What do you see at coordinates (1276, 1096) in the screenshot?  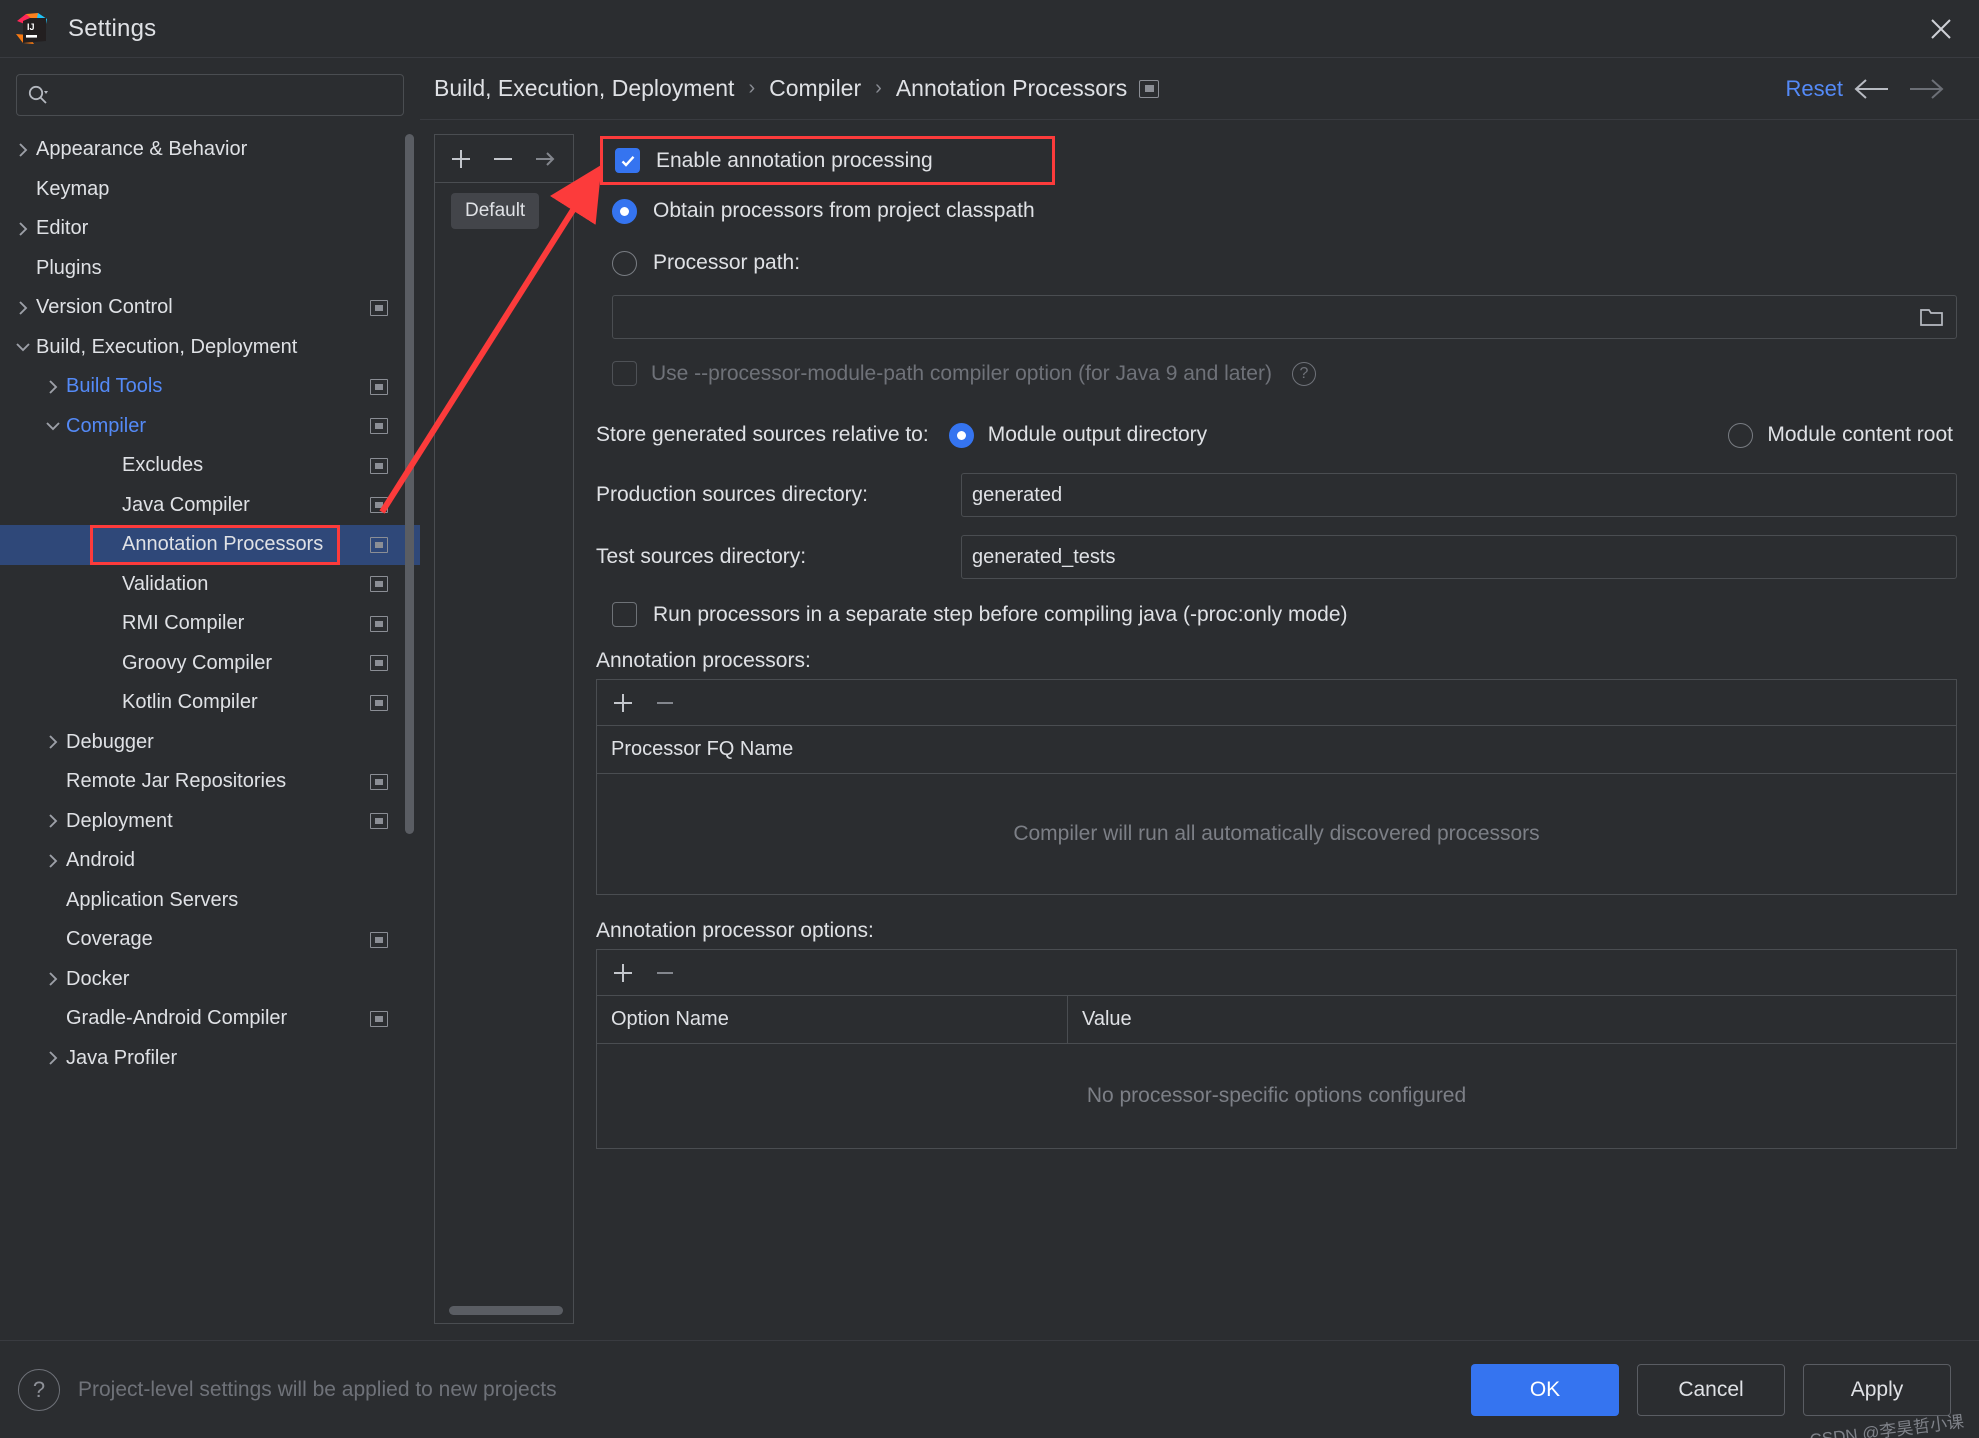 I see `options-table-body: No processor-specific options configured` at bounding box center [1276, 1096].